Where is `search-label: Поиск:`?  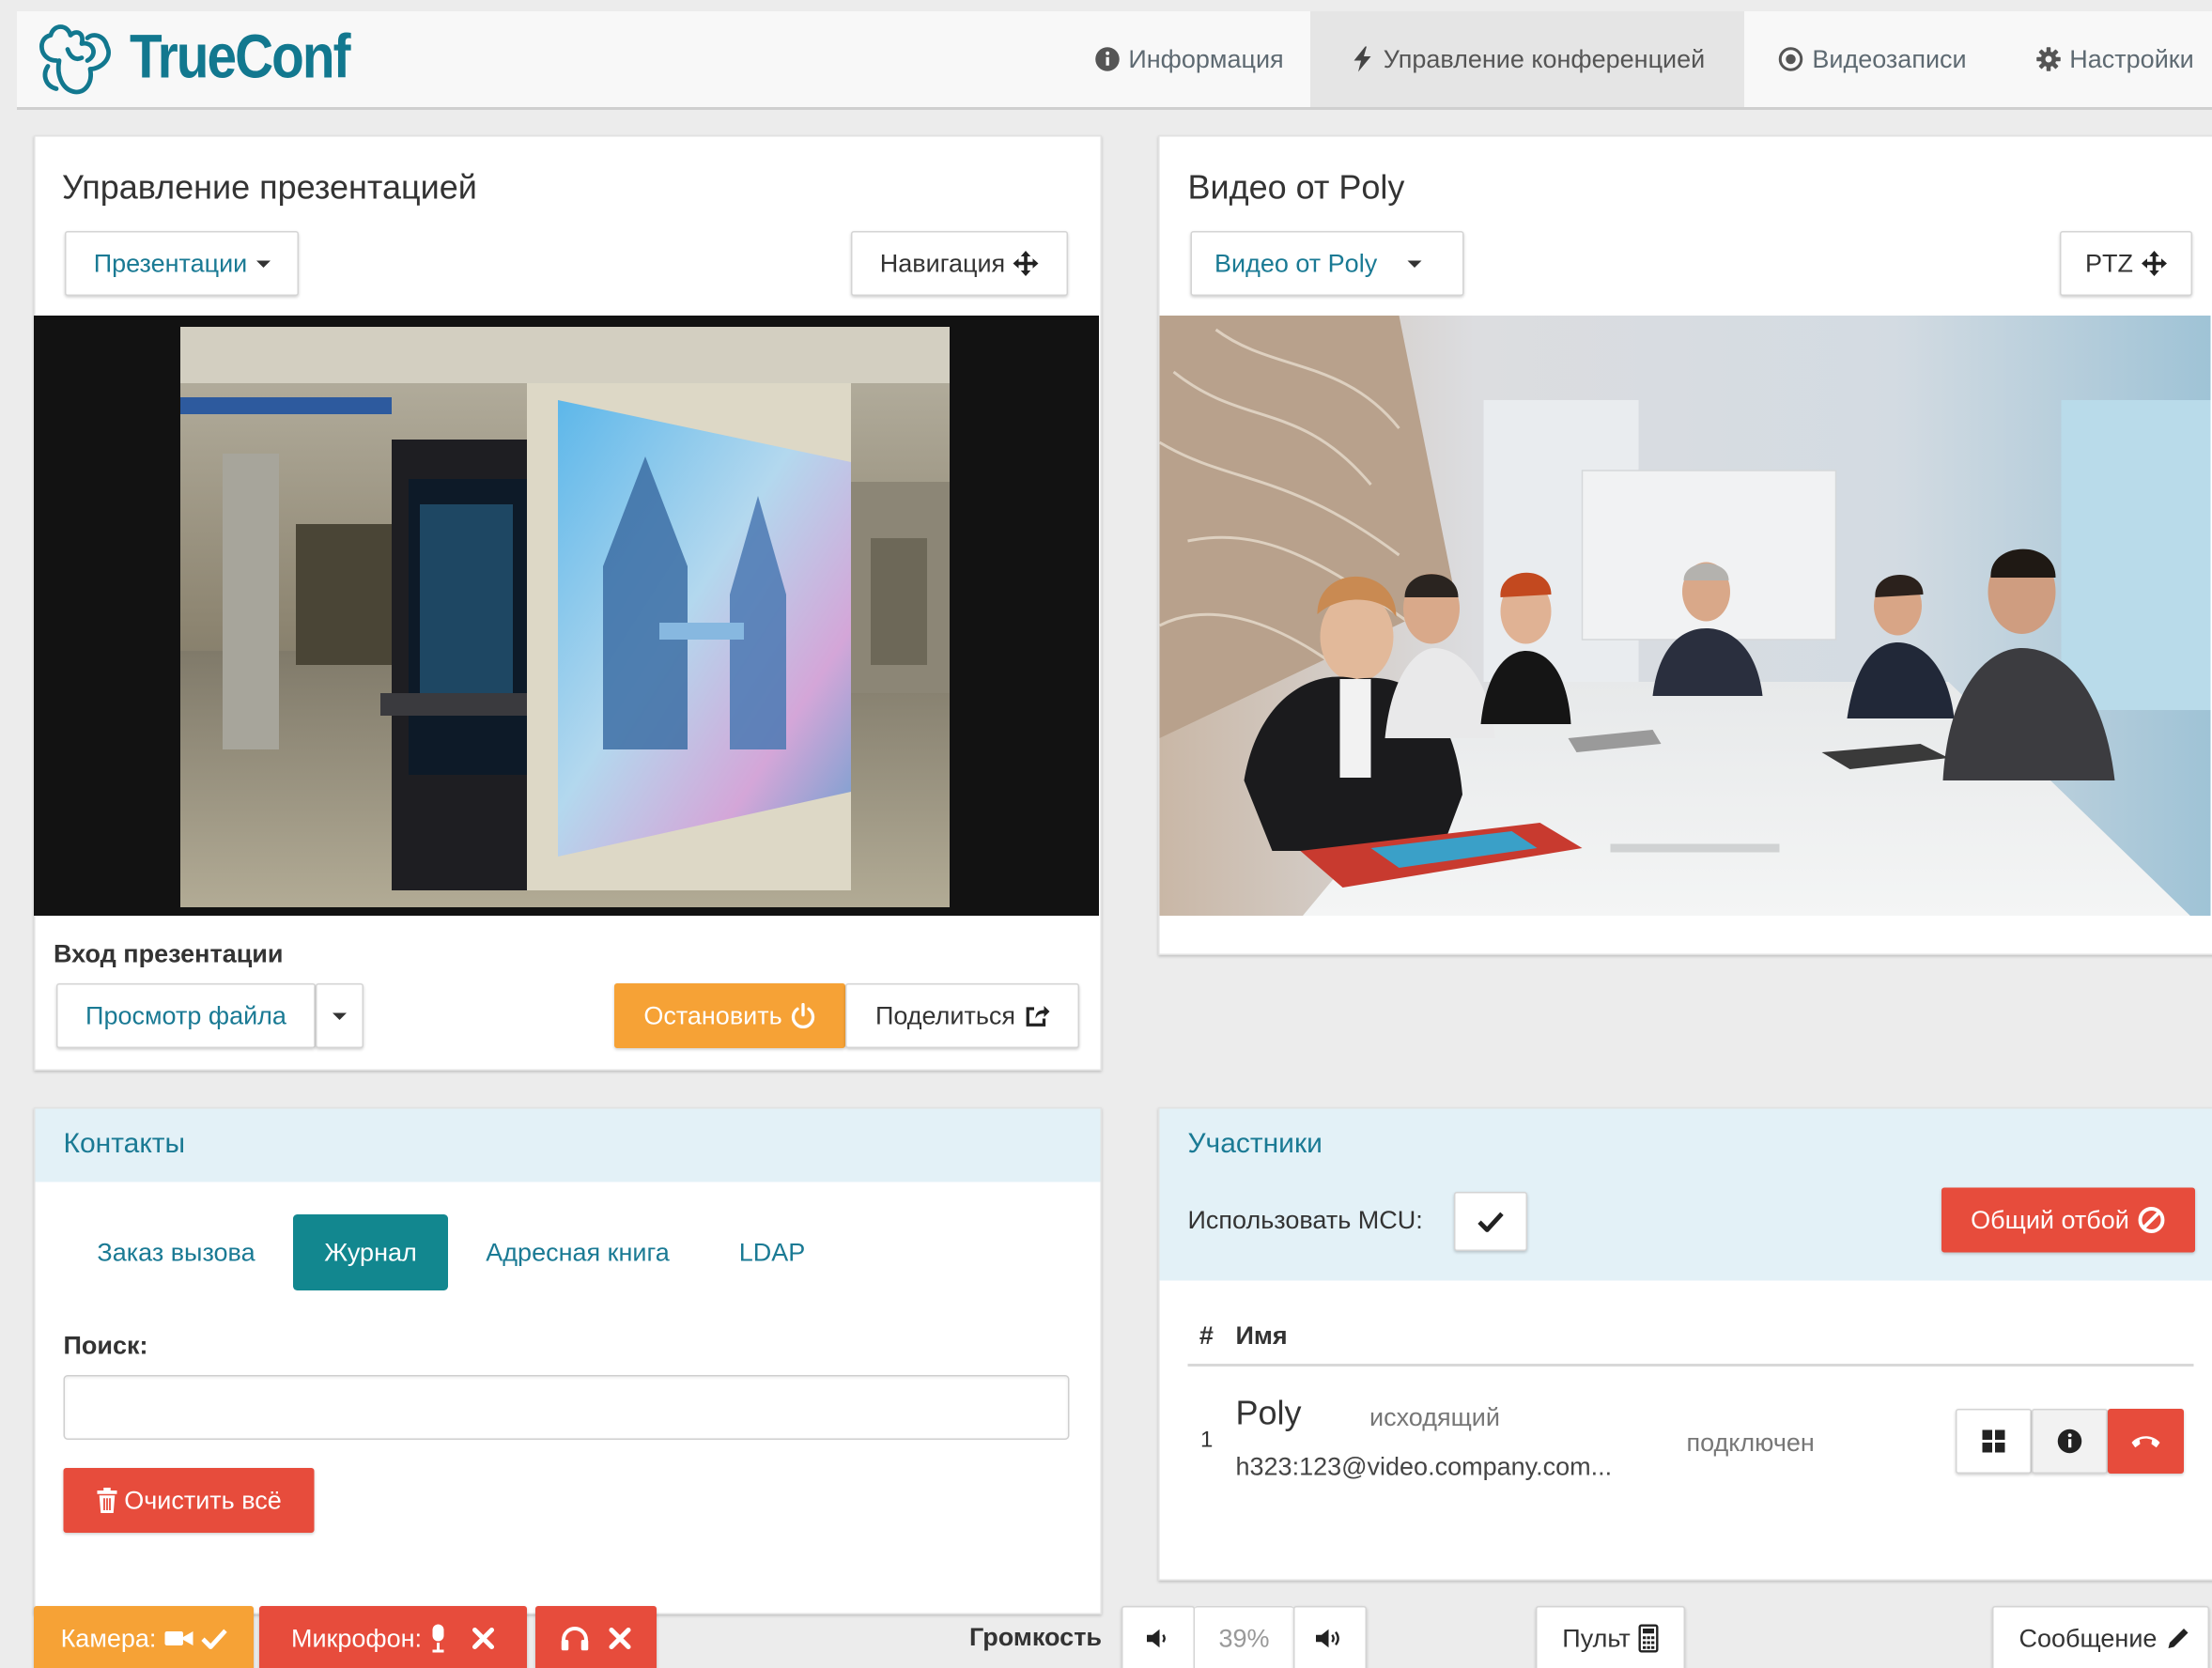
search-label: Поиск: is located at coordinates (106, 1345).